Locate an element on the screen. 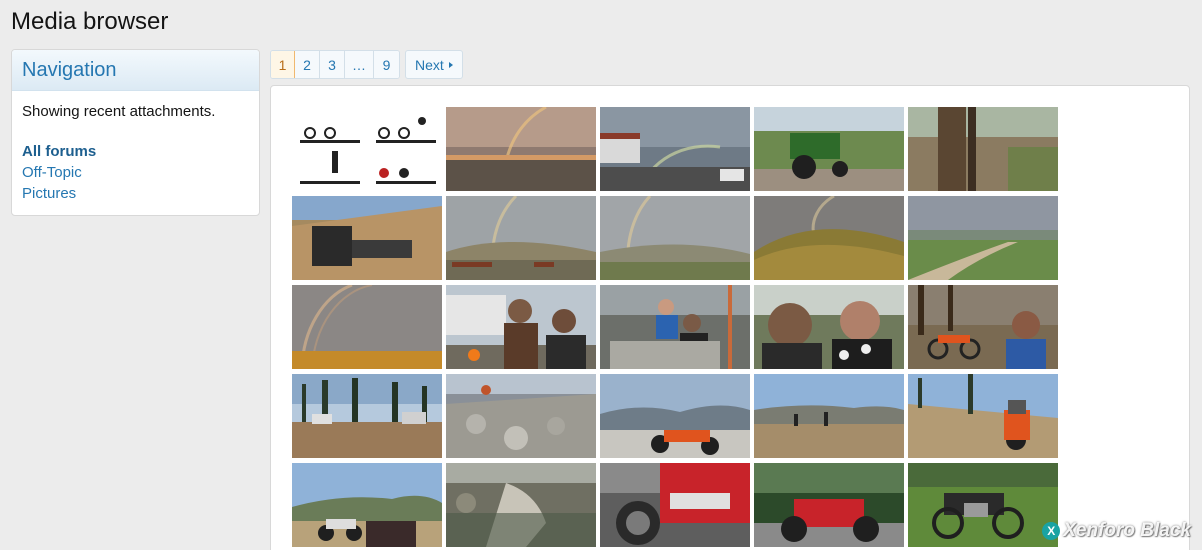 This screenshot has width=1202, height=550. thumbnail-adventure-bikes-mountain is located at coordinates (367, 505).